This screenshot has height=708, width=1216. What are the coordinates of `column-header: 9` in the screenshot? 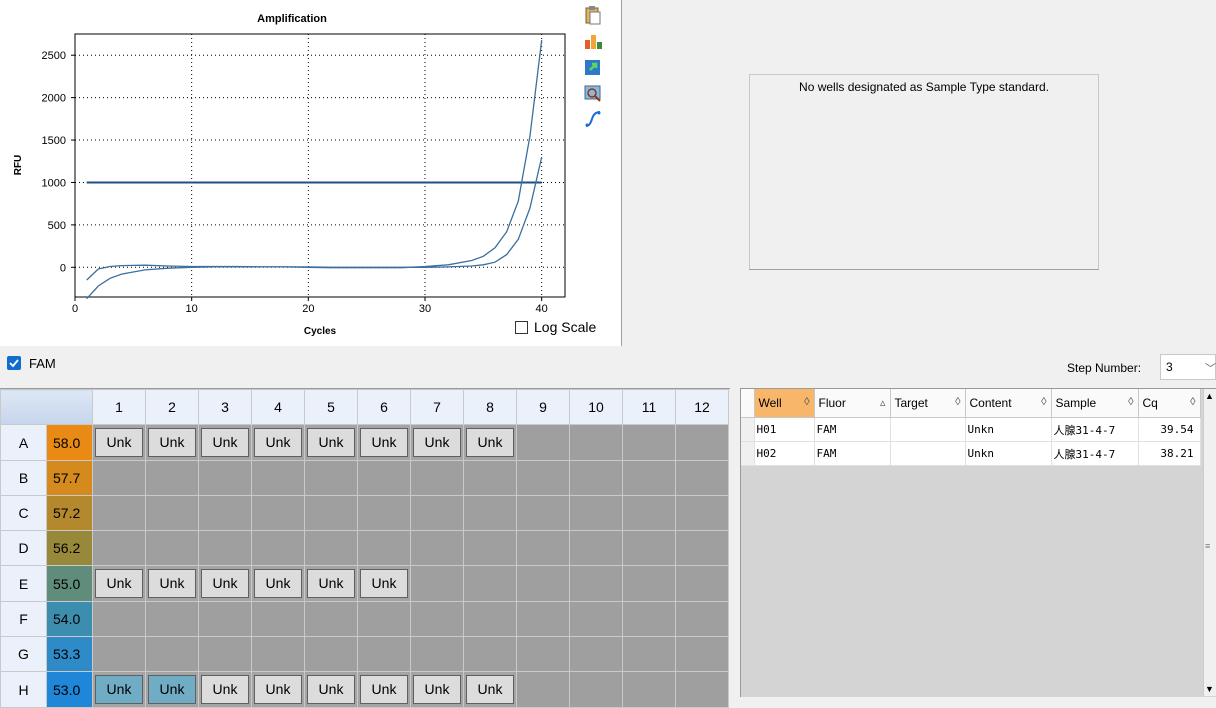 It's located at (543, 407).